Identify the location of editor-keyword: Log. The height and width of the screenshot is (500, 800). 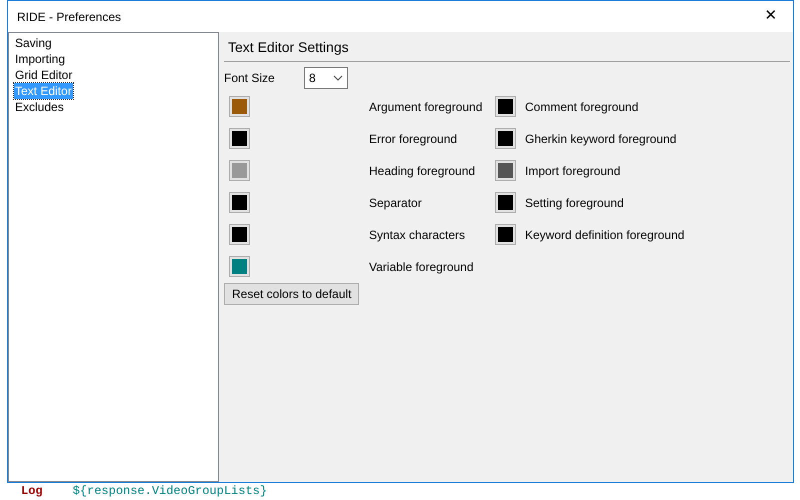
(32, 491).